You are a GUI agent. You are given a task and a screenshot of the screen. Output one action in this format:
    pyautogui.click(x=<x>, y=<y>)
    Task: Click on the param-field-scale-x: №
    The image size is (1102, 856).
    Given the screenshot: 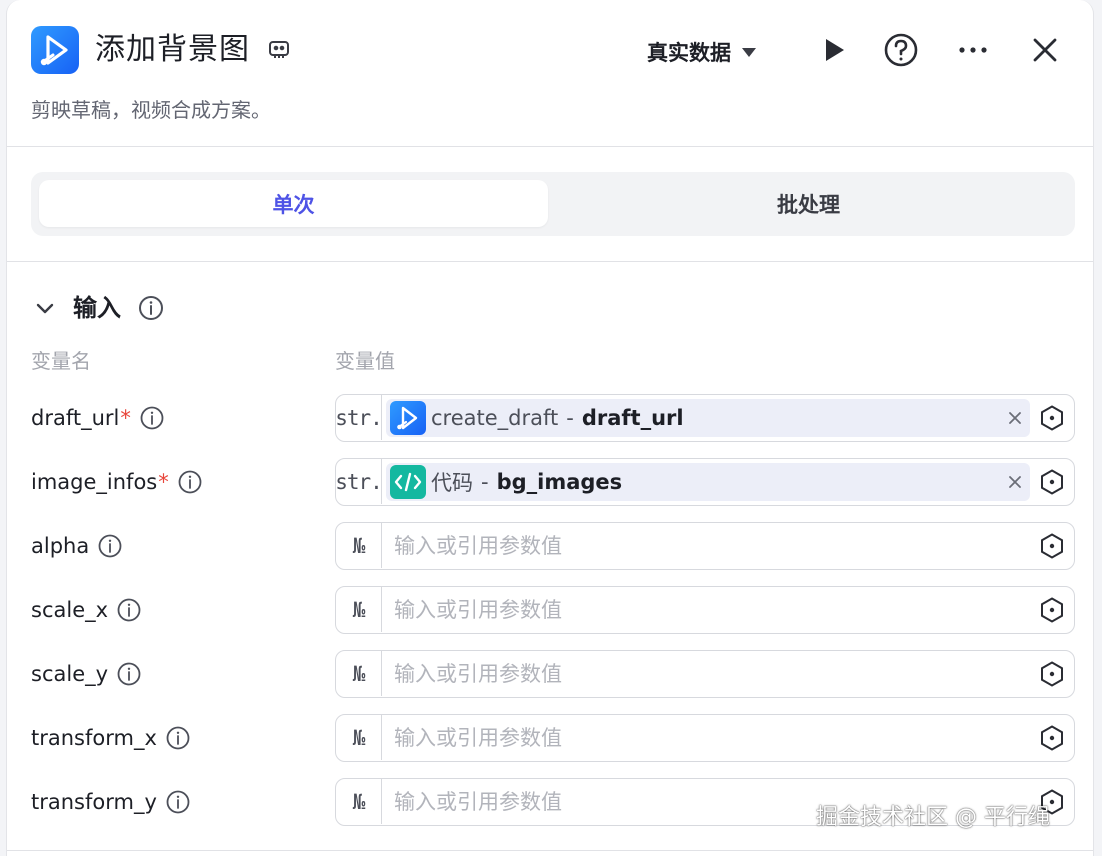 What is the action you would take?
    pyautogui.click(x=705, y=610)
    